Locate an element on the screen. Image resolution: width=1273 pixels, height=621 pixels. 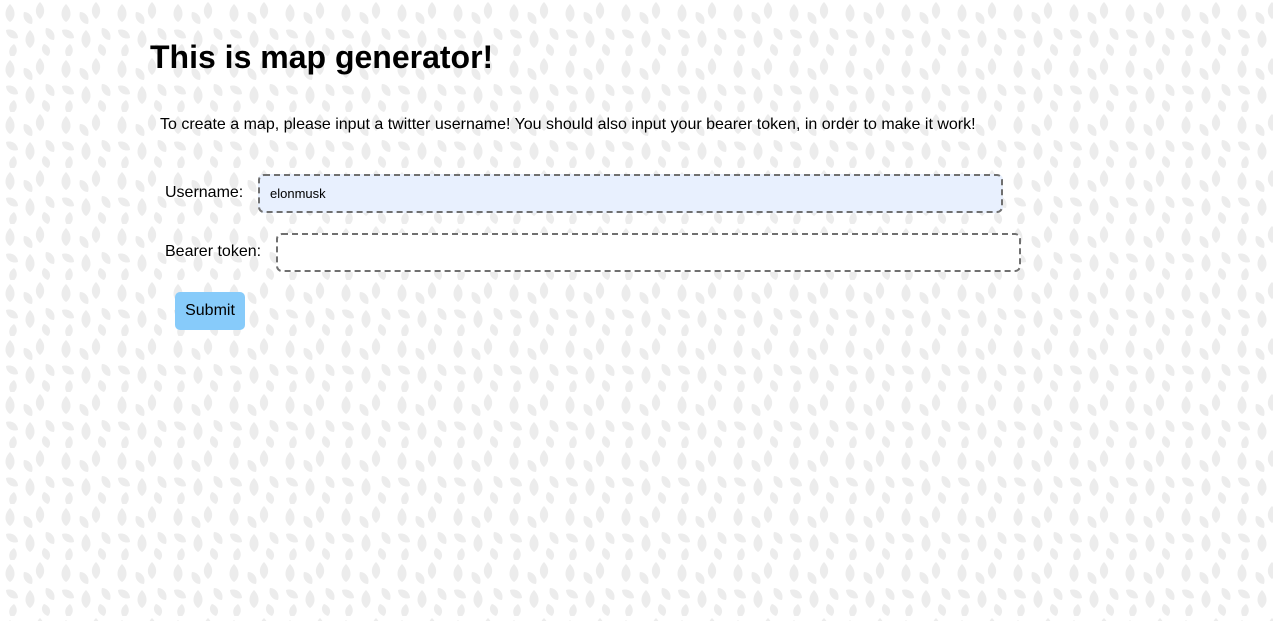
bearer-token-label: Bearer token: is located at coordinates (213, 251).